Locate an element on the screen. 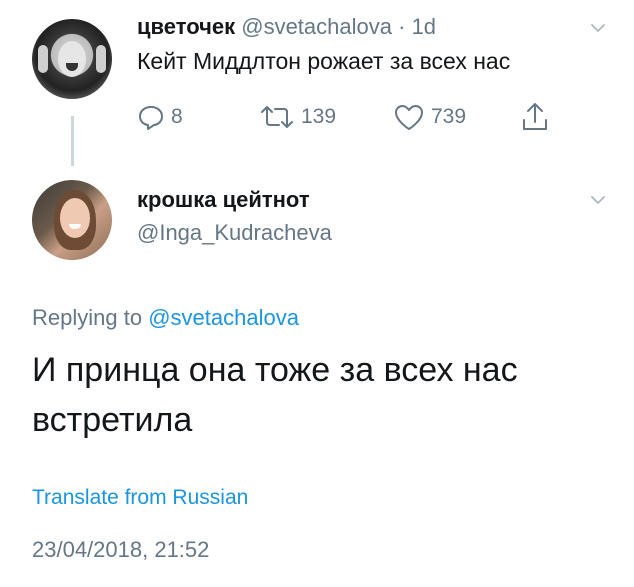 The width and height of the screenshot is (634, 587). share-button is located at coordinates (535, 117).